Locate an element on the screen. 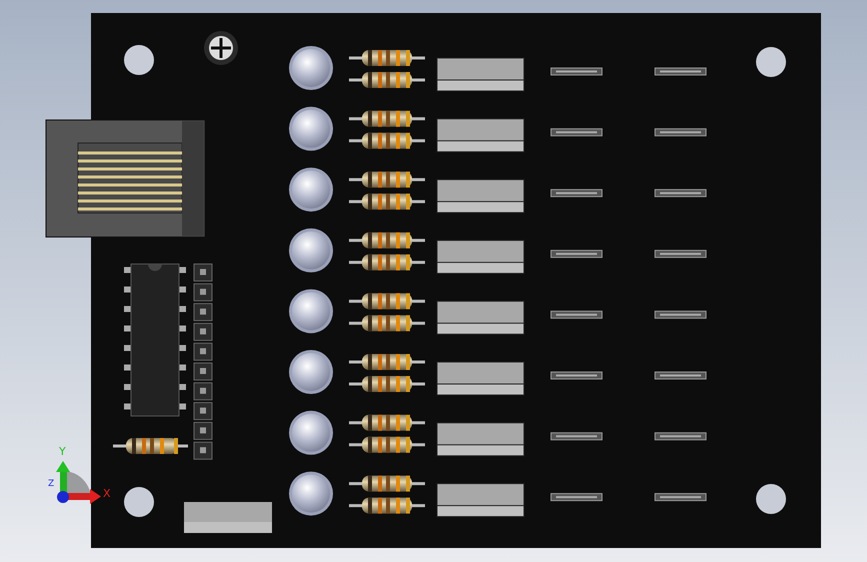  axis-label: X is located at coordinates (107, 493).